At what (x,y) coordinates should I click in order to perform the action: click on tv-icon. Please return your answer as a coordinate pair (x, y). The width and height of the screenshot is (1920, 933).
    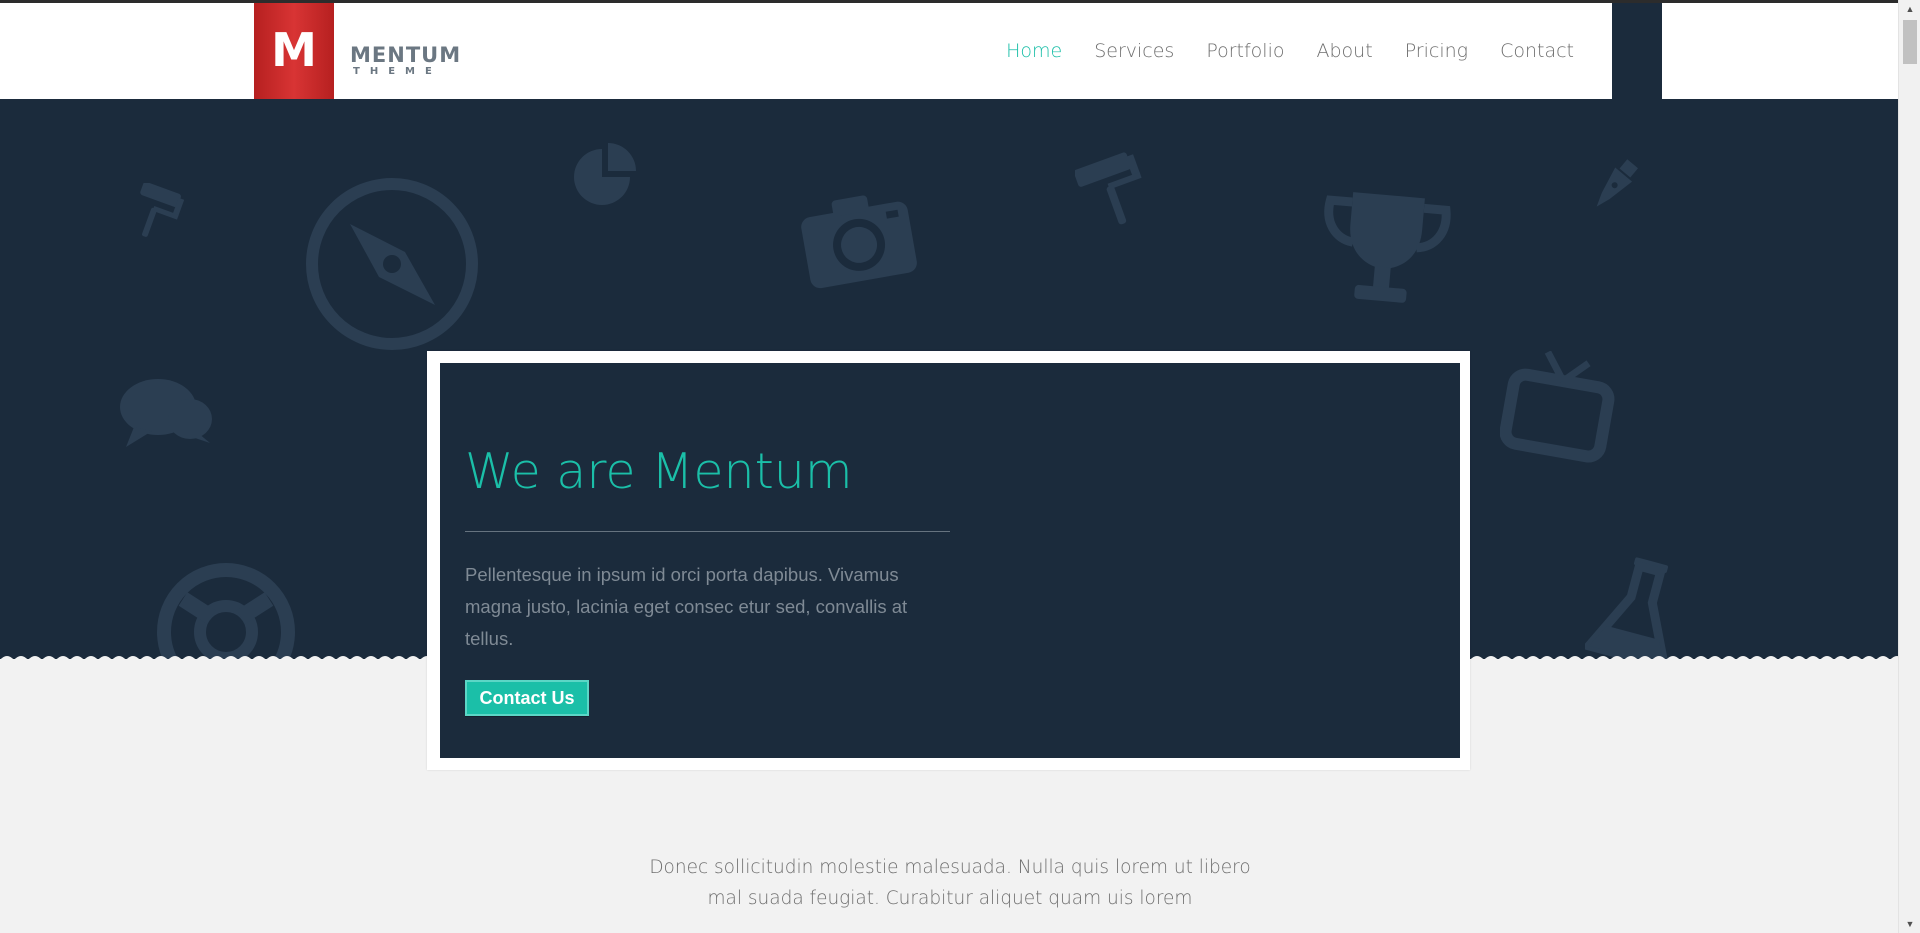
    Looking at the image, I should click on (1557, 407).